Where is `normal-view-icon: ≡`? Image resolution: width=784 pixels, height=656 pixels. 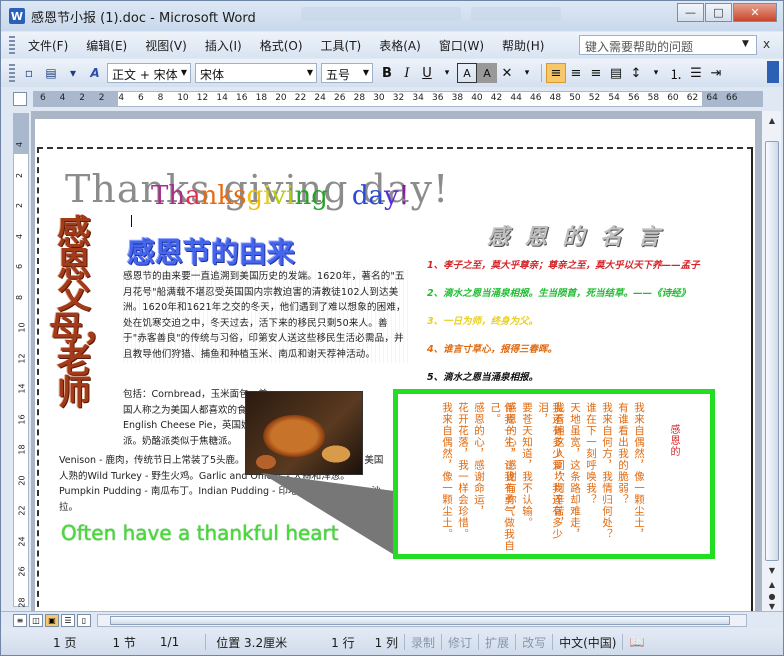
normal-view-icon: ≡ is located at coordinates (20, 620).